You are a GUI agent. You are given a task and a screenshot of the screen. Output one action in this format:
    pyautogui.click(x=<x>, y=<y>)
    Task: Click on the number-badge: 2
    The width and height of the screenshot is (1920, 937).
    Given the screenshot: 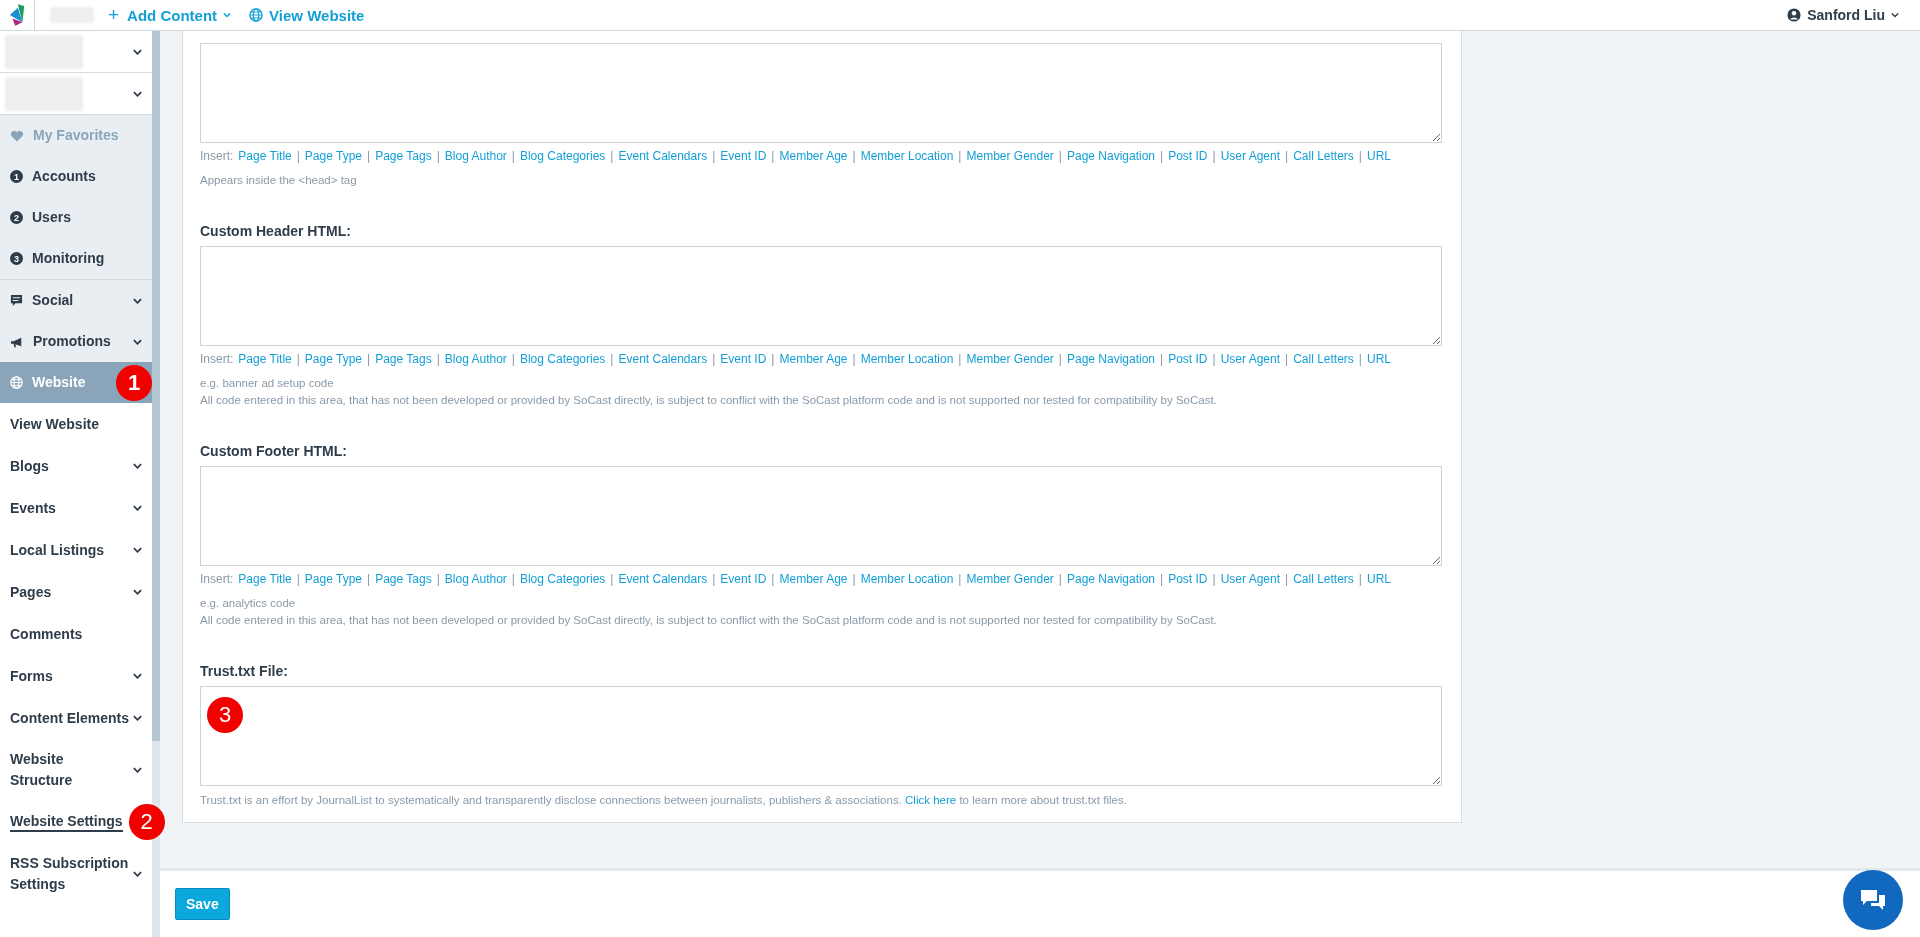 What is the action you would take?
    pyautogui.click(x=16, y=217)
    